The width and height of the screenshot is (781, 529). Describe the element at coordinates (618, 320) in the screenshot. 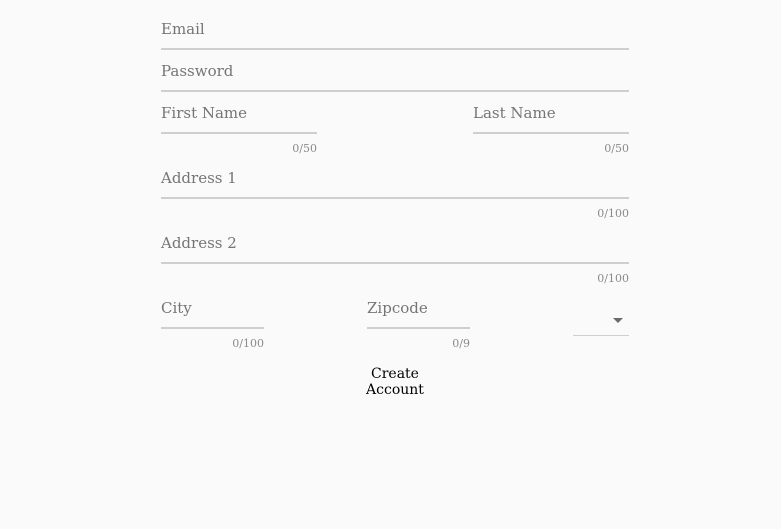

I see `chevron-down-icon` at that location.